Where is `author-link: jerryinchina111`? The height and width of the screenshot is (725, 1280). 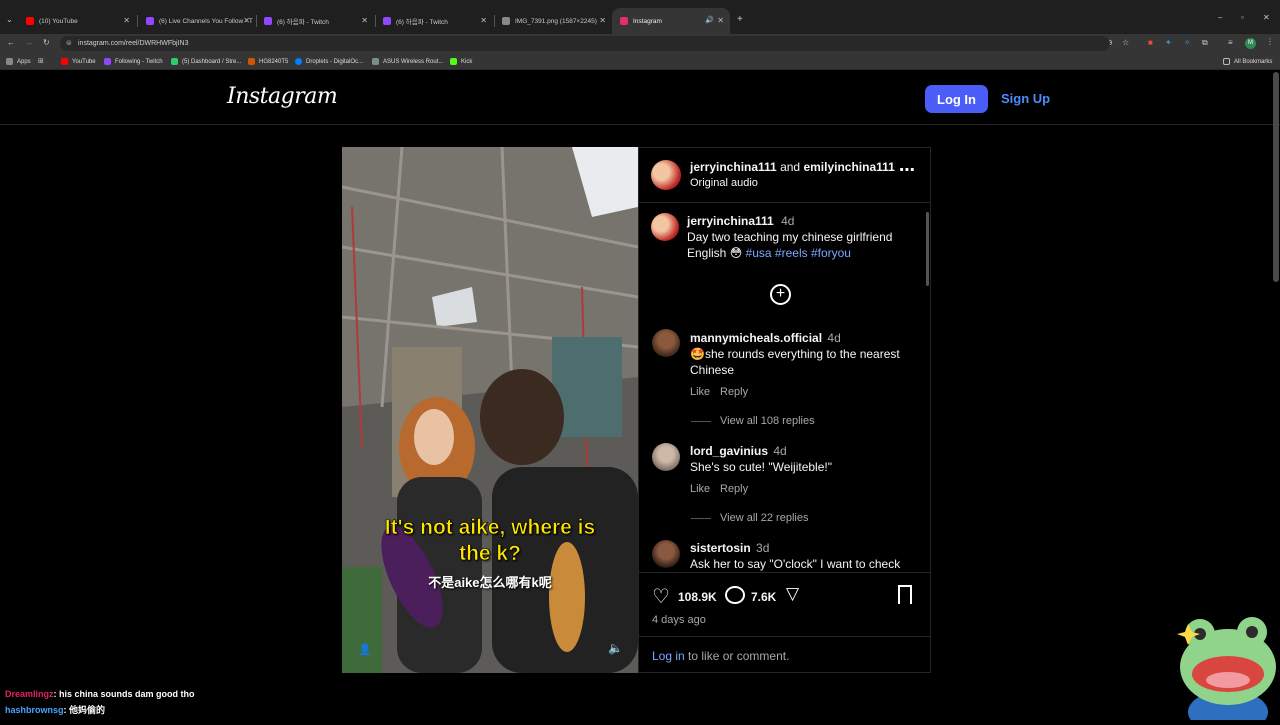
author-link: jerryinchina111 is located at coordinates (733, 167).